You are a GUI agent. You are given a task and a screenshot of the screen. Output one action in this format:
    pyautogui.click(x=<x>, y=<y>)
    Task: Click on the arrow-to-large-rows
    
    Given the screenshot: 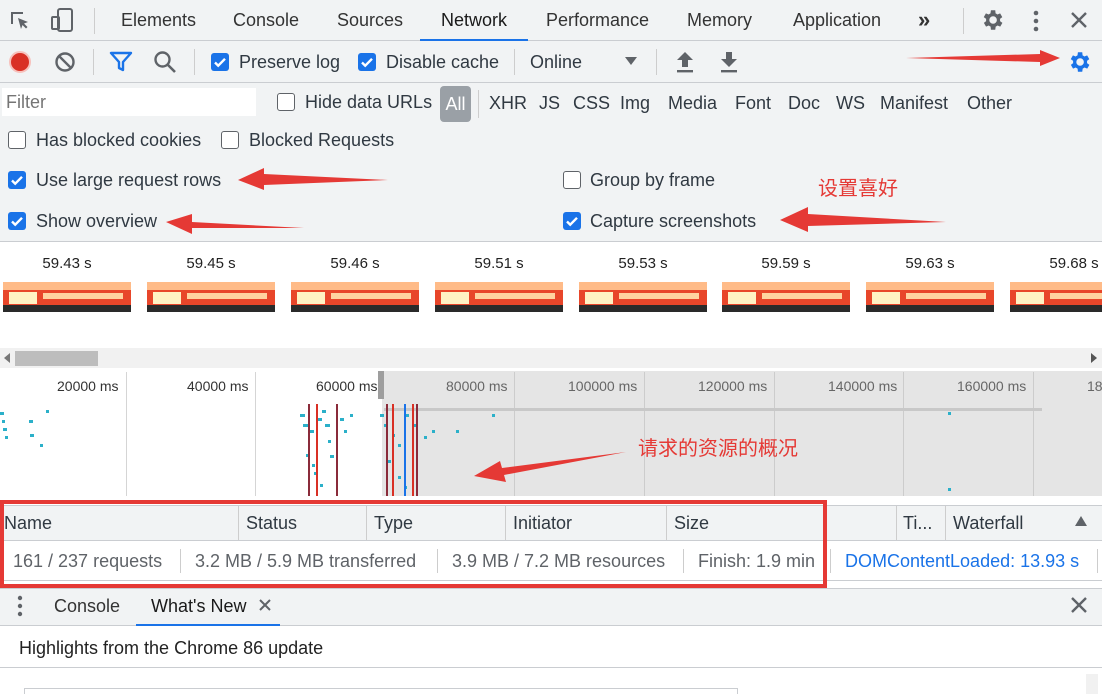 What is the action you would take?
    pyautogui.click(x=313, y=179)
    